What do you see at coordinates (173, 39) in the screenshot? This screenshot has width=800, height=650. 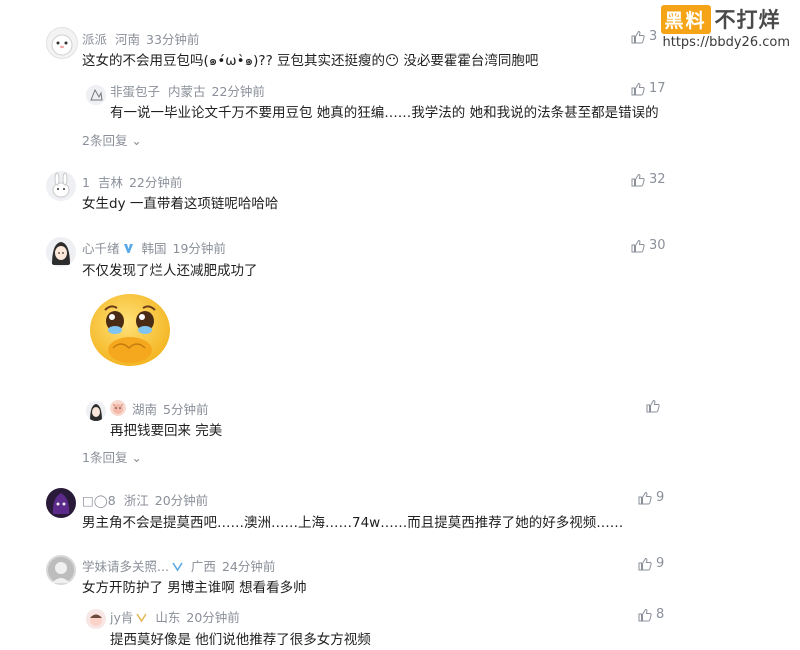 I see `timestamp: 33分钟前` at bounding box center [173, 39].